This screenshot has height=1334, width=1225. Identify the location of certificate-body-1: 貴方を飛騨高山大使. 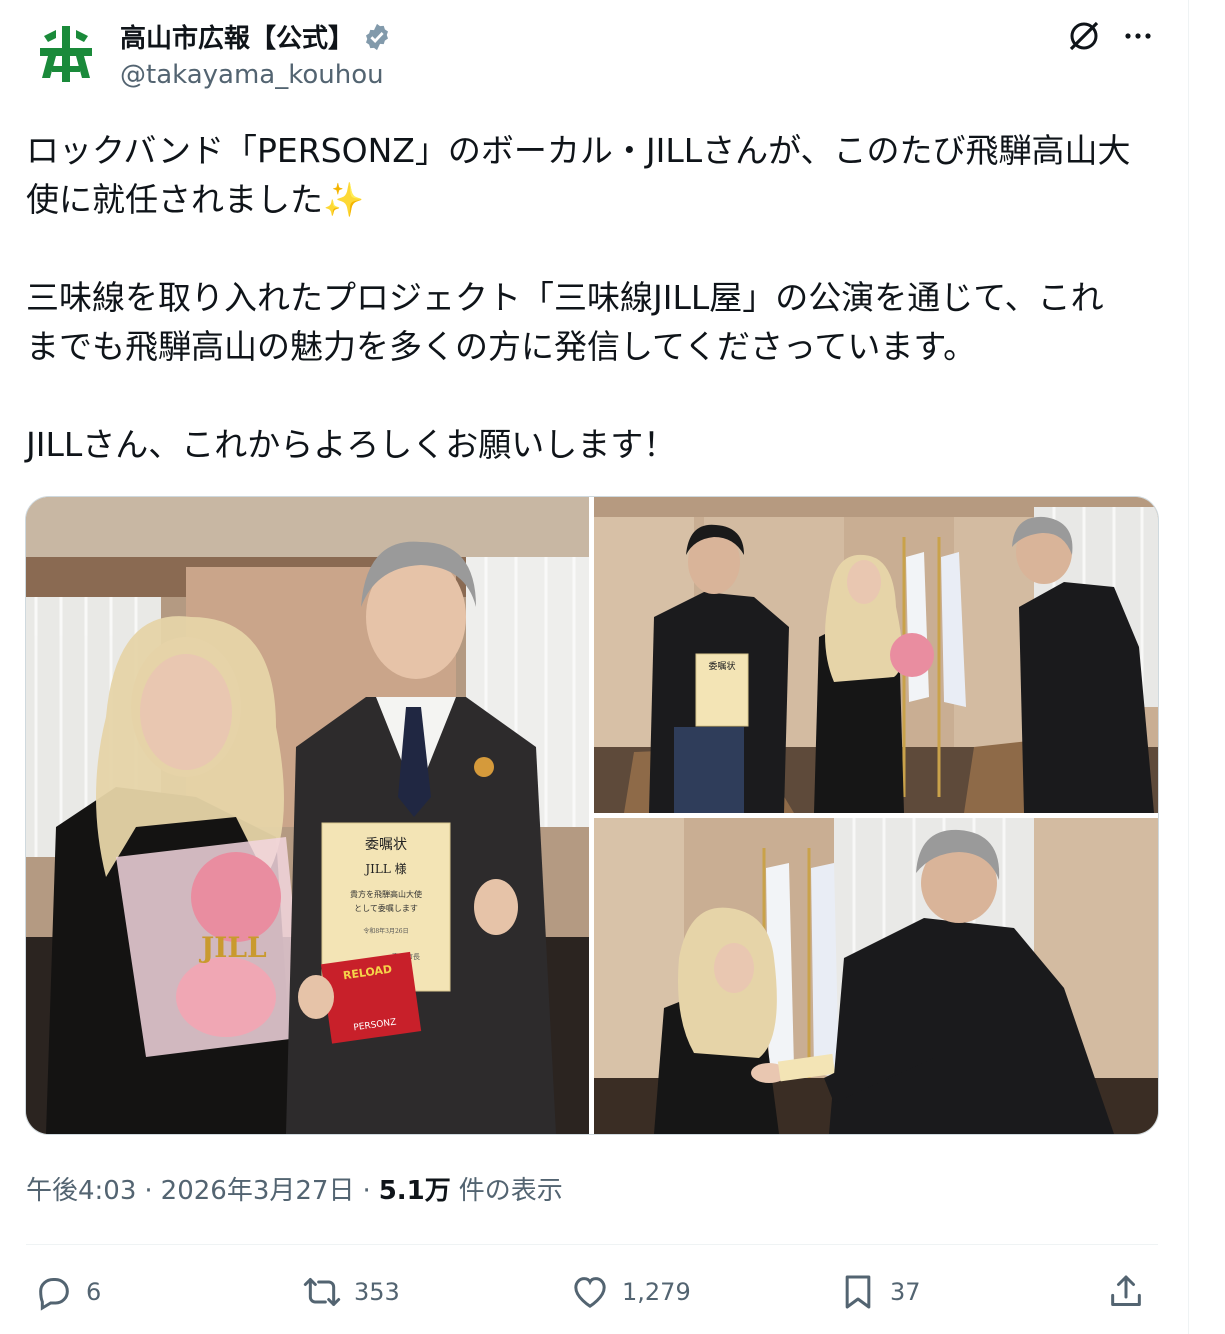
(386, 894).